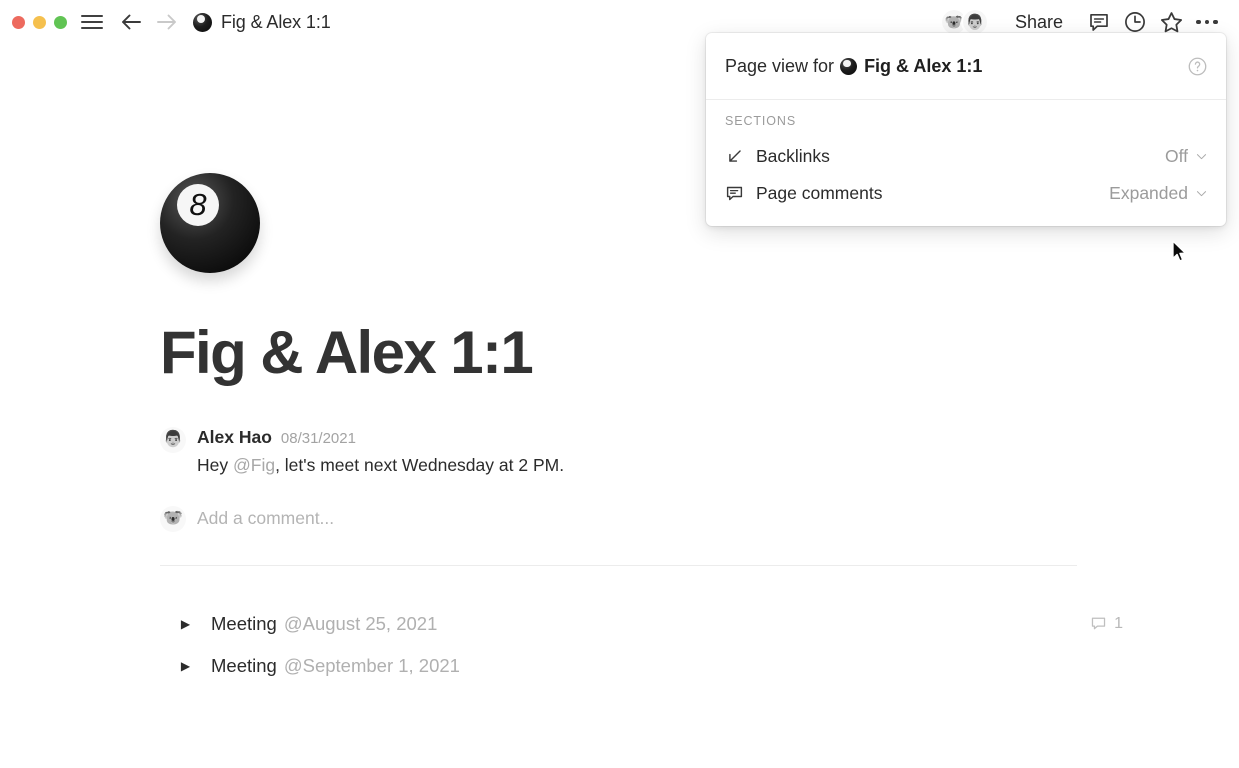 Image resolution: width=1239 pixels, height=768 pixels. Describe the element at coordinates (736, 156) in the screenshot. I see `arrow-down-left-icon` at that location.